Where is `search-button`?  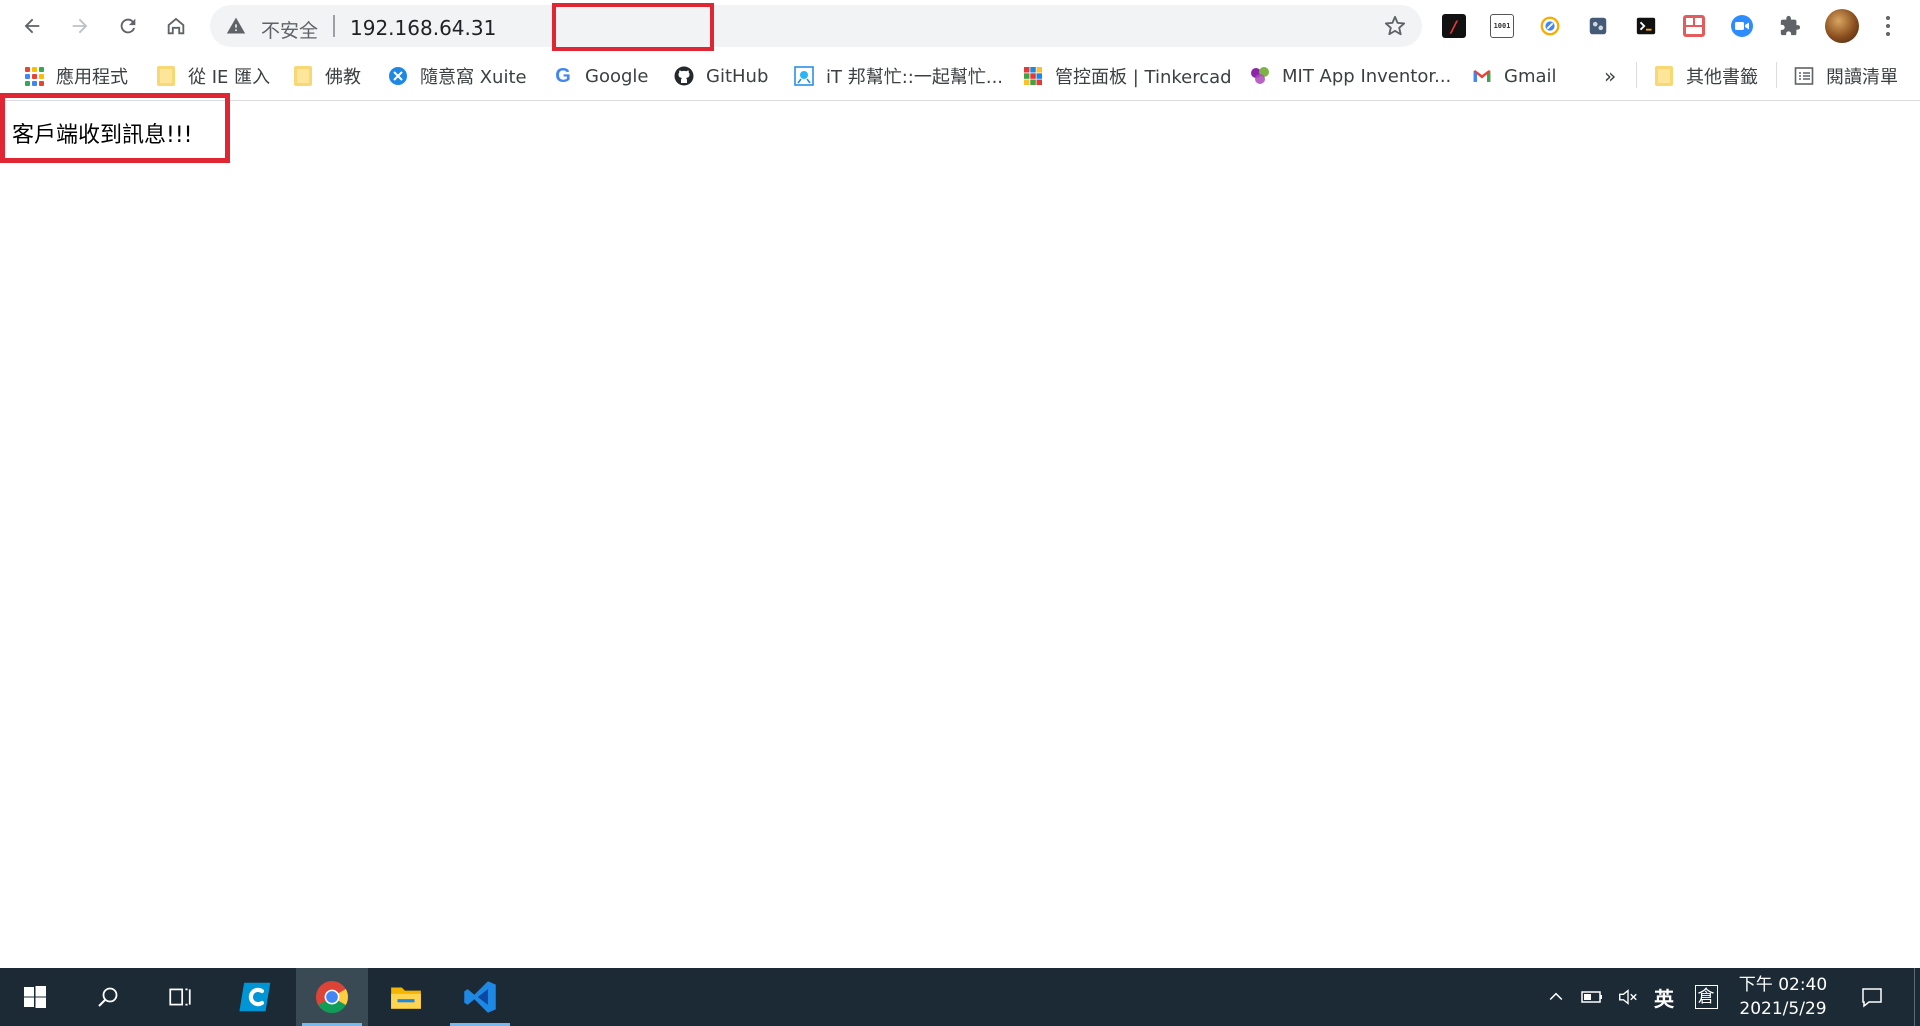
search-button is located at coordinates (108, 997).